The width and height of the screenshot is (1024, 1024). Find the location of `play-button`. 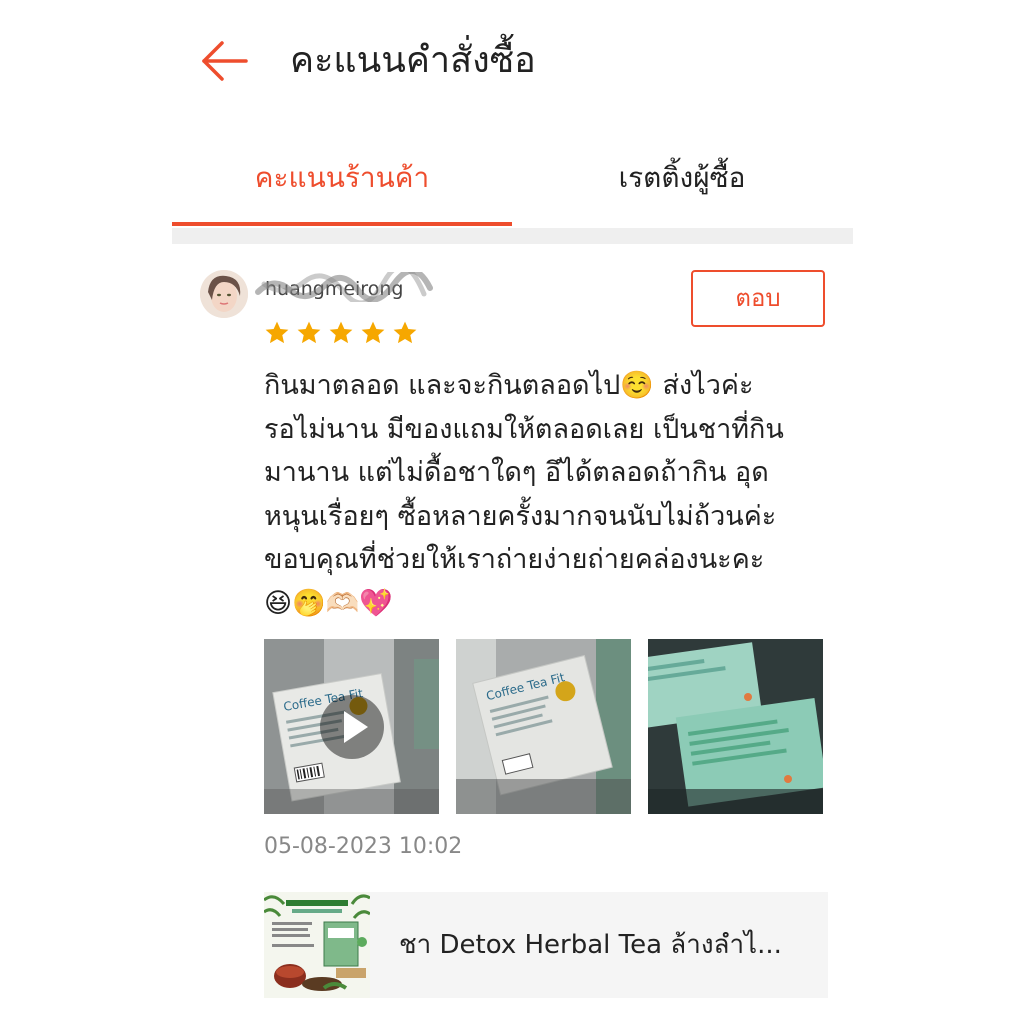

play-button is located at coordinates (352, 727).